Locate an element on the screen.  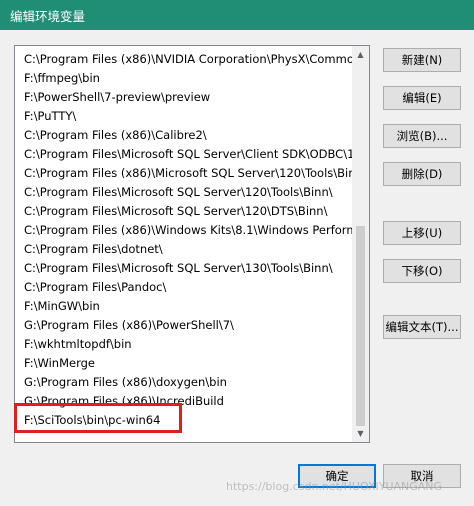
list-item: F:\ffmpeg\bin is located at coordinates (184, 78).